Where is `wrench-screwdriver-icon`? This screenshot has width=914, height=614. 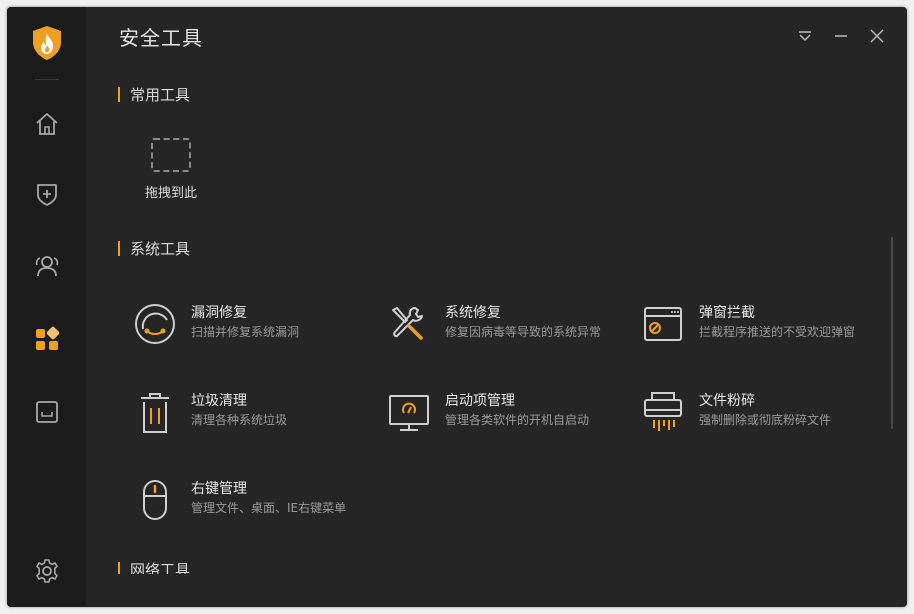
wrench-screwdriver-icon is located at coordinates (407, 323).